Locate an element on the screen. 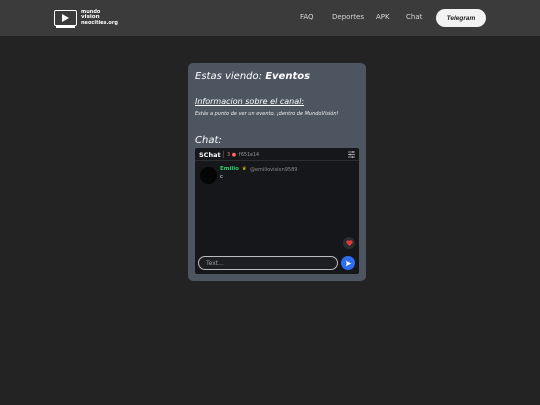 The image size is (540, 405). header-divider is located at coordinates (223, 154).